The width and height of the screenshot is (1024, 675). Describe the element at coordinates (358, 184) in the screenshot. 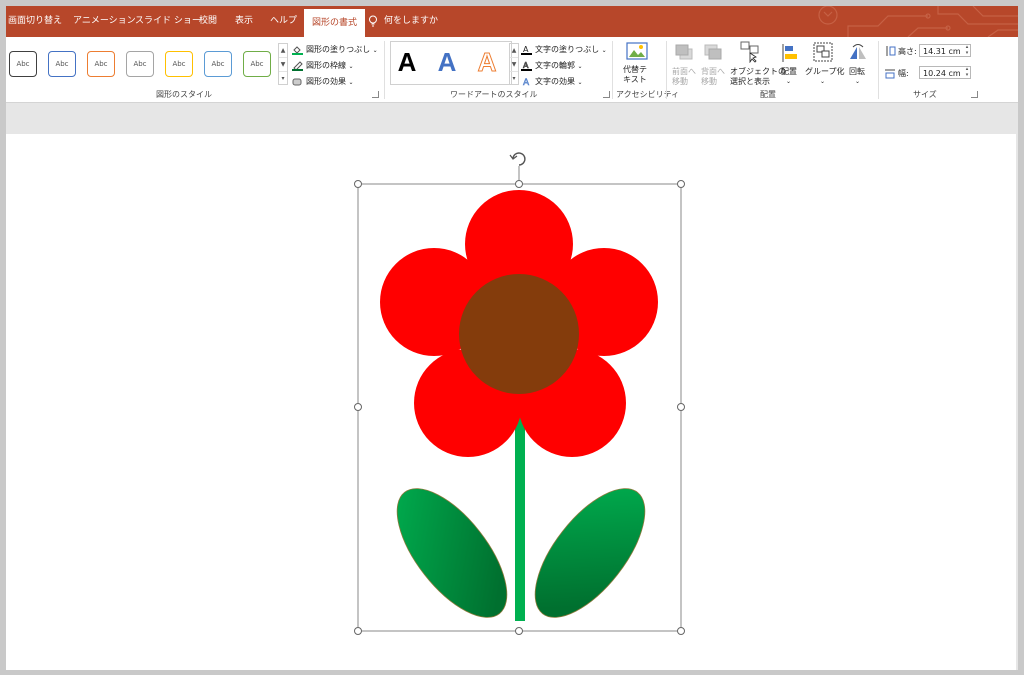

I see `resize-handle-top-left` at that location.